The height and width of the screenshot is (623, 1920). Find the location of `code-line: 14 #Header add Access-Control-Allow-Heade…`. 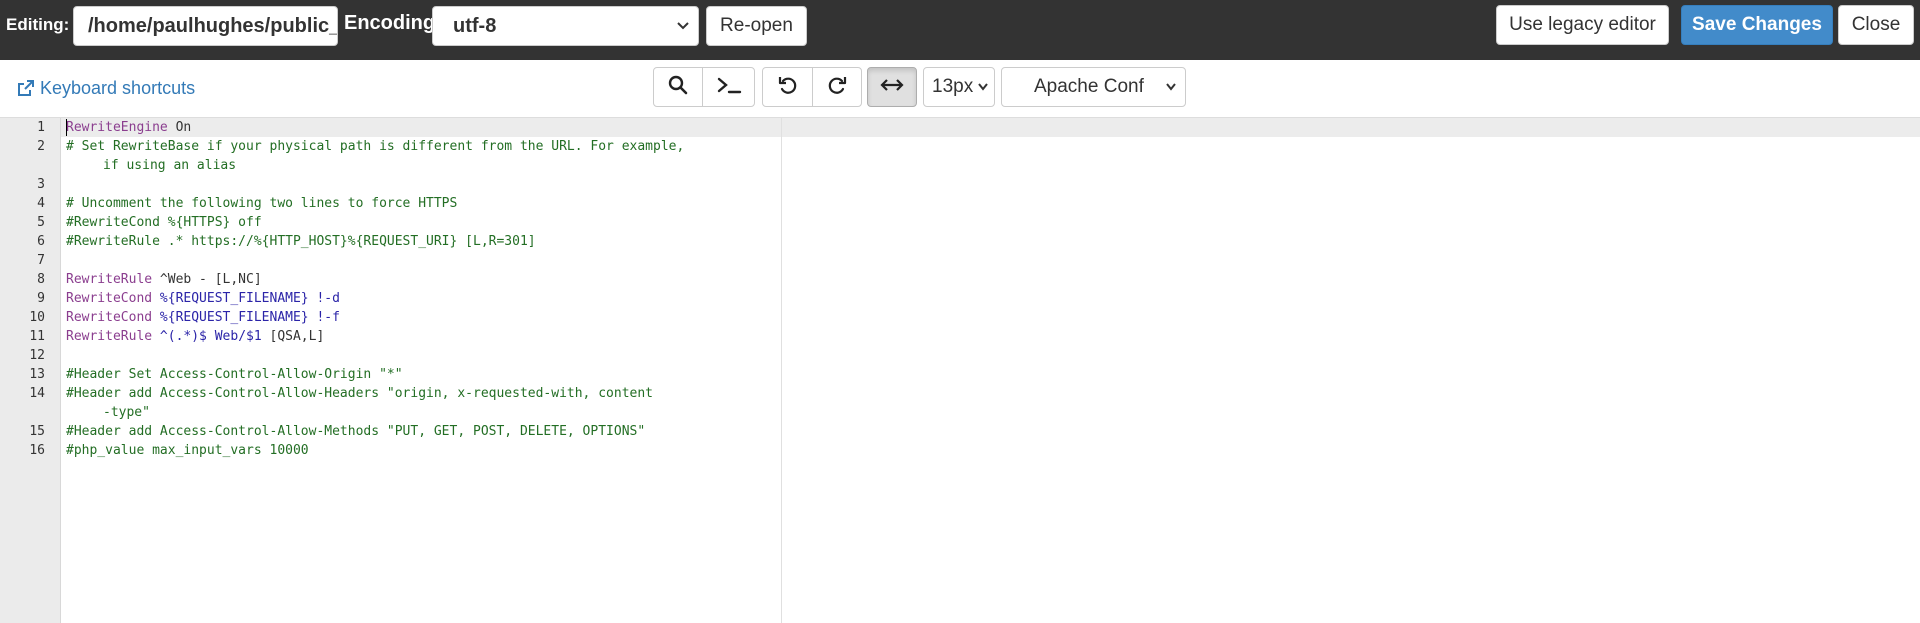

code-line: 14 #Header add Access-Control-Allow-Heade… is located at coordinates (960, 393).